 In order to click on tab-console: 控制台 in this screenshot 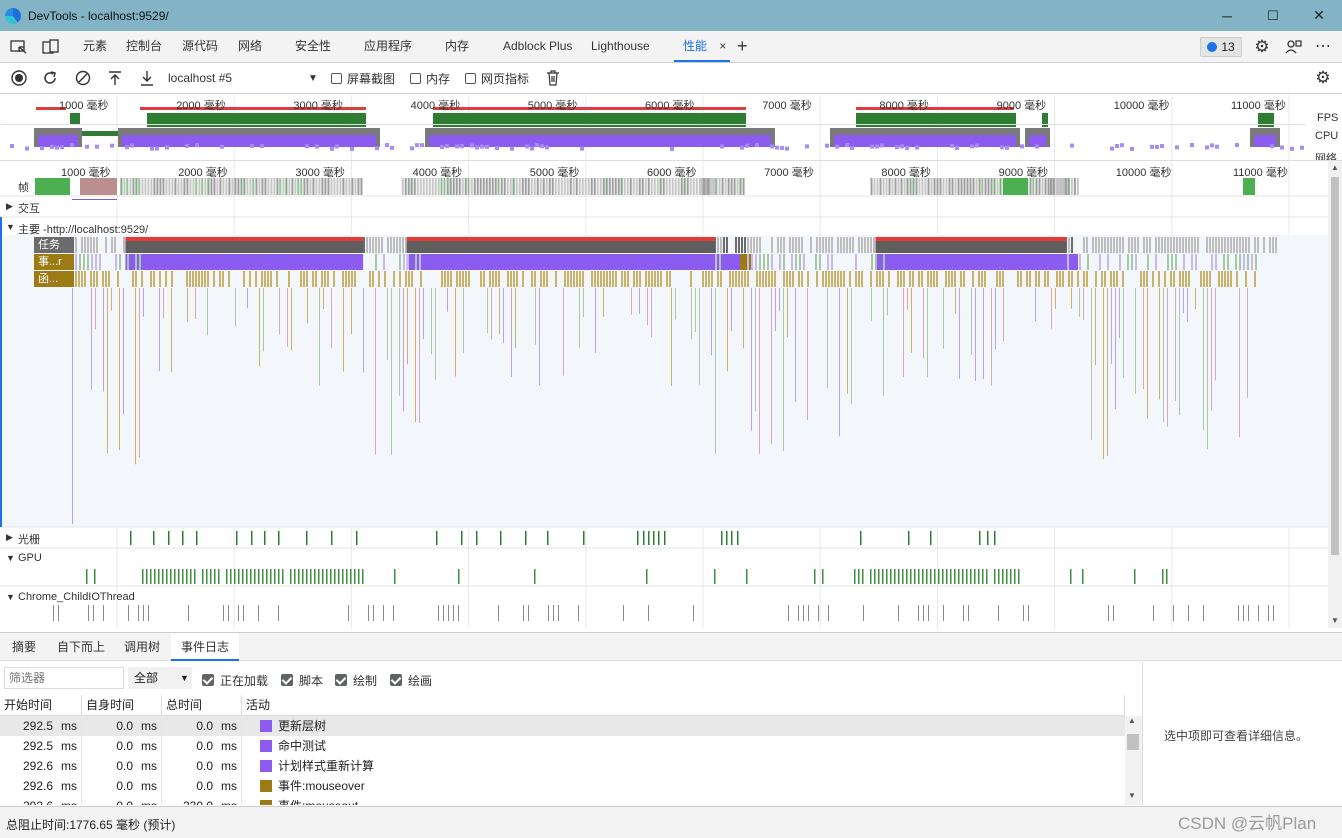, I will do `click(144, 46)`.